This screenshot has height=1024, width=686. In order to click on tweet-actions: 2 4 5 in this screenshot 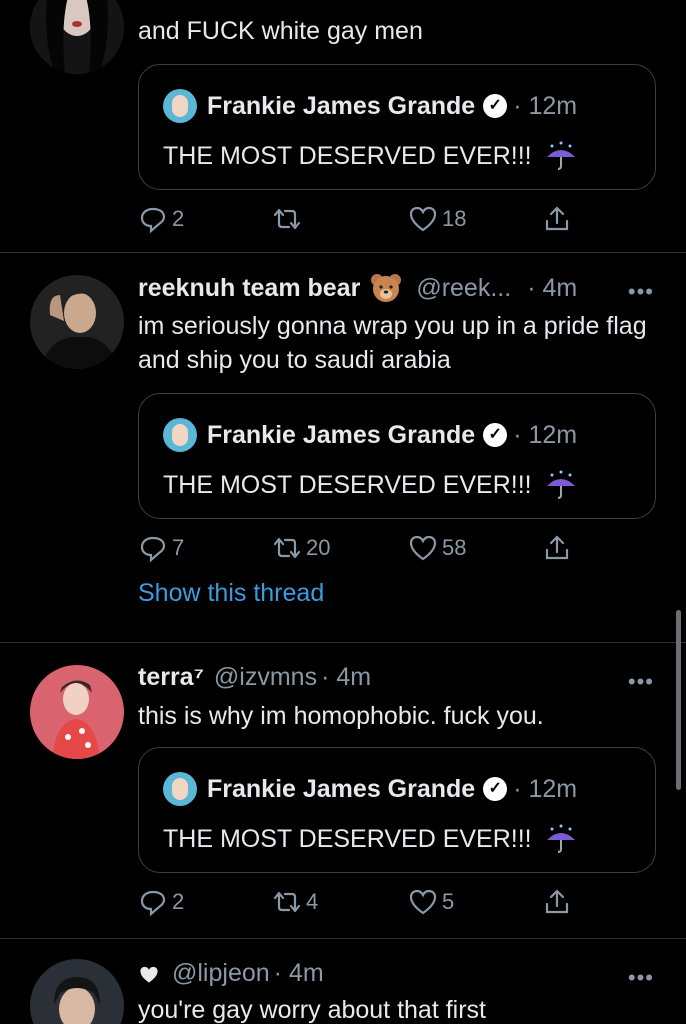, I will do `click(358, 904)`.